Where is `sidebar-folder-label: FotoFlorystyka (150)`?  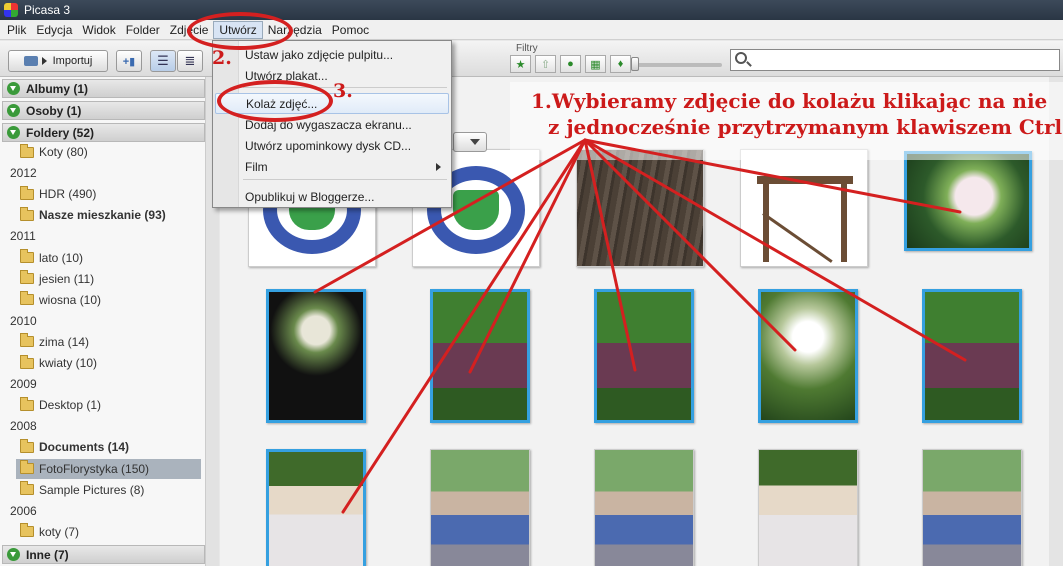
sidebar-folder-label: FotoFlorystyka (150) is located at coordinates (94, 468).